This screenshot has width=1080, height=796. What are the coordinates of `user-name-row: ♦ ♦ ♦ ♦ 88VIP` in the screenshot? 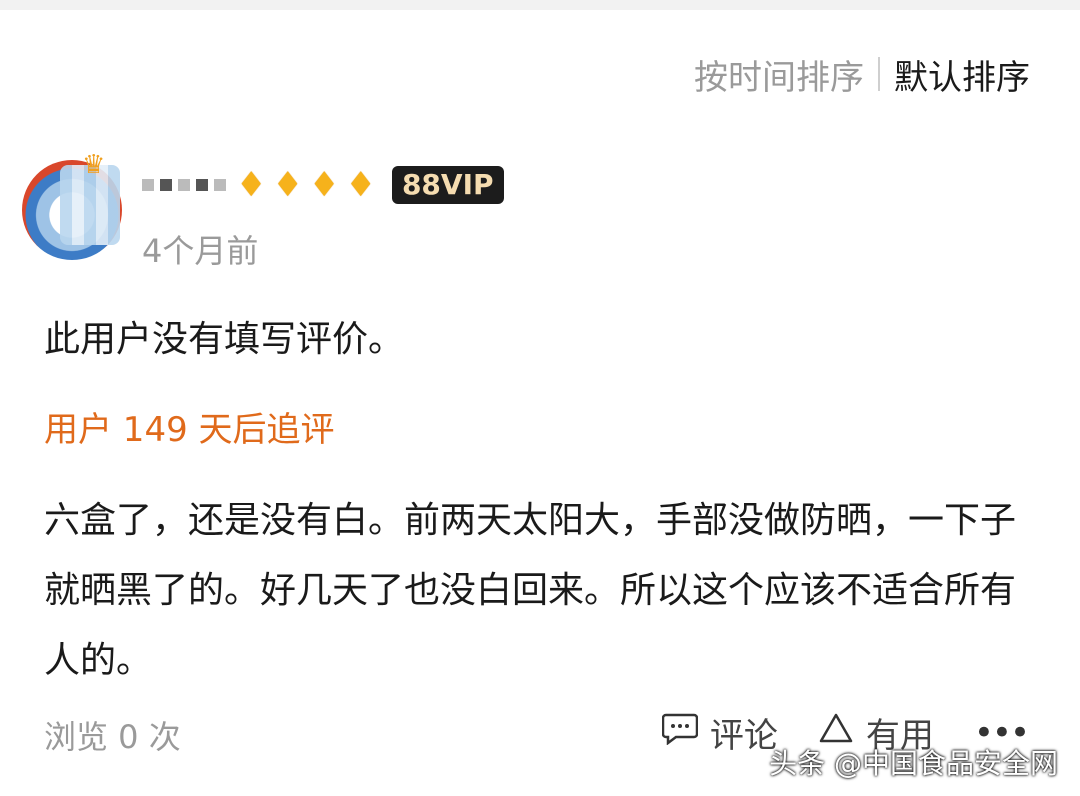 It's located at (323, 185).